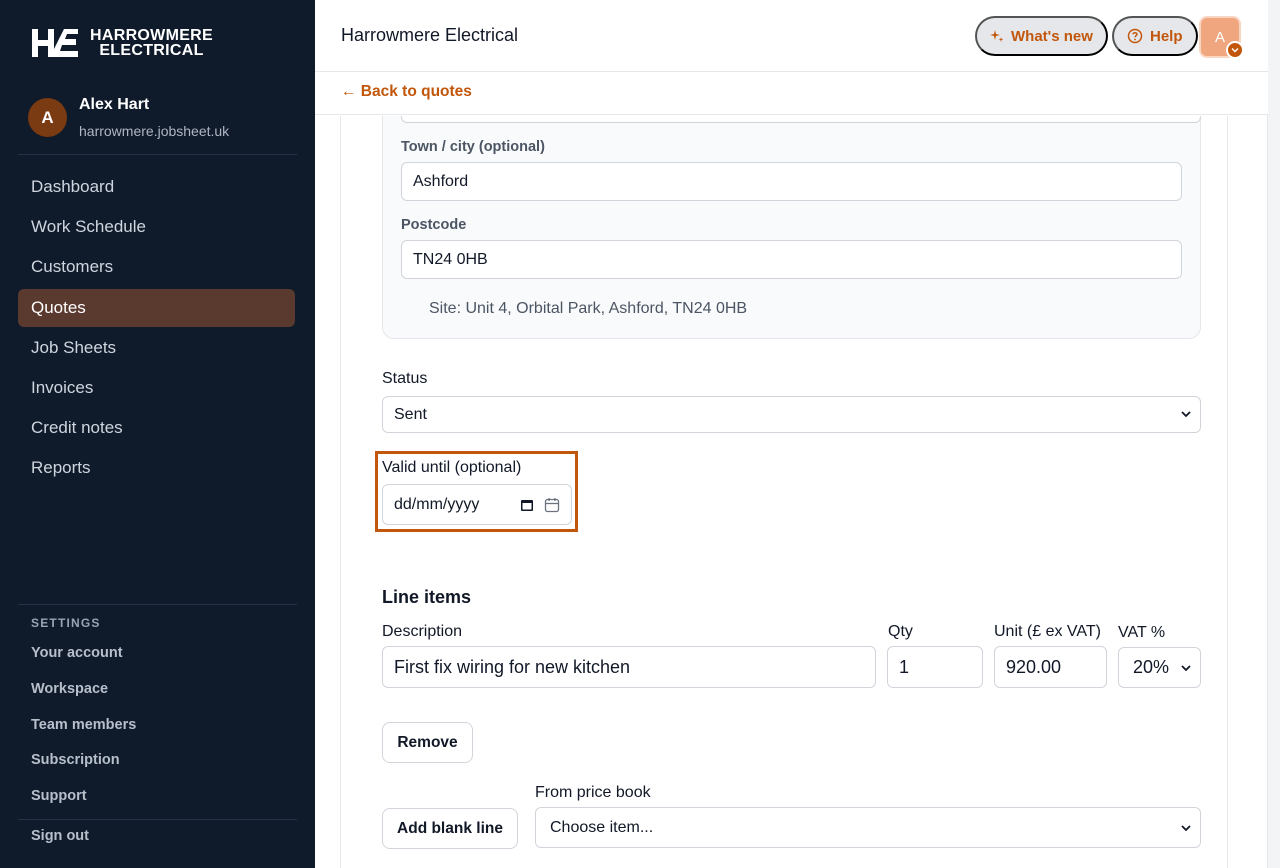 The width and height of the screenshot is (1280, 868). What do you see at coordinates (552, 505) in the screenshot?
I see `calendar-icon` at bounding box center [552, 505].